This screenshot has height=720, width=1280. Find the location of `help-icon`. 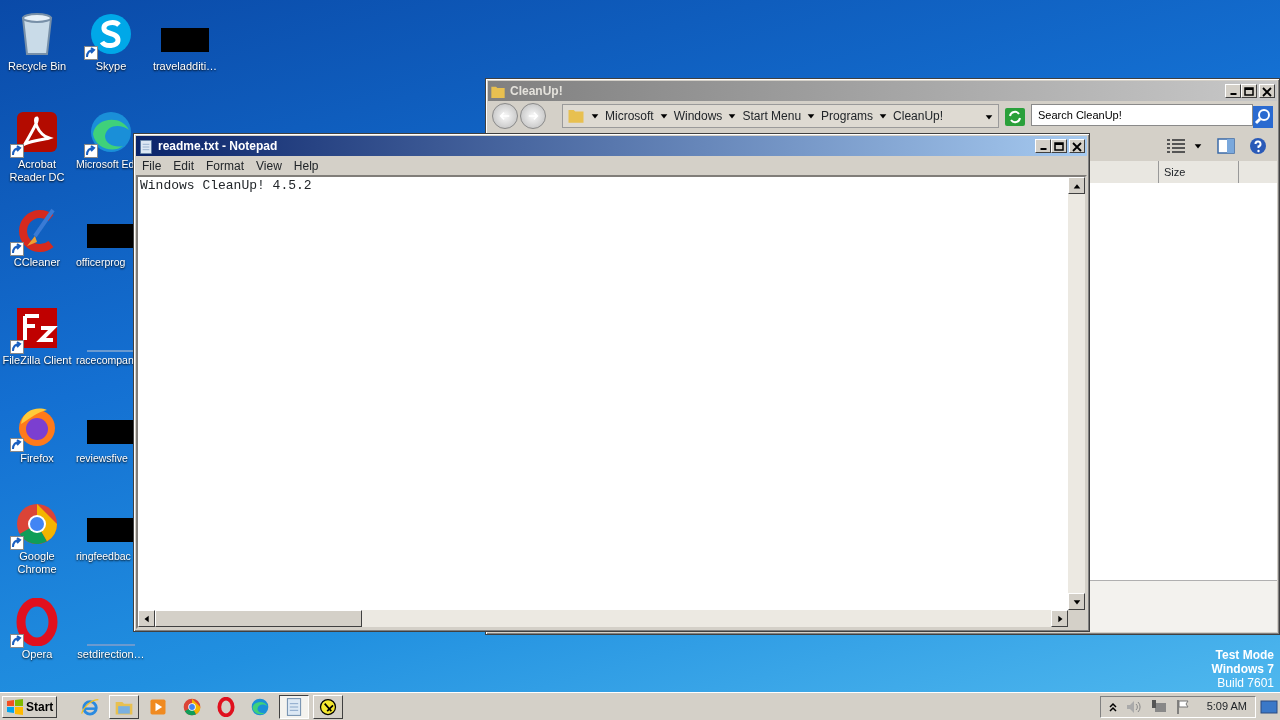

help-icon is located at coordinates (1258, 146).